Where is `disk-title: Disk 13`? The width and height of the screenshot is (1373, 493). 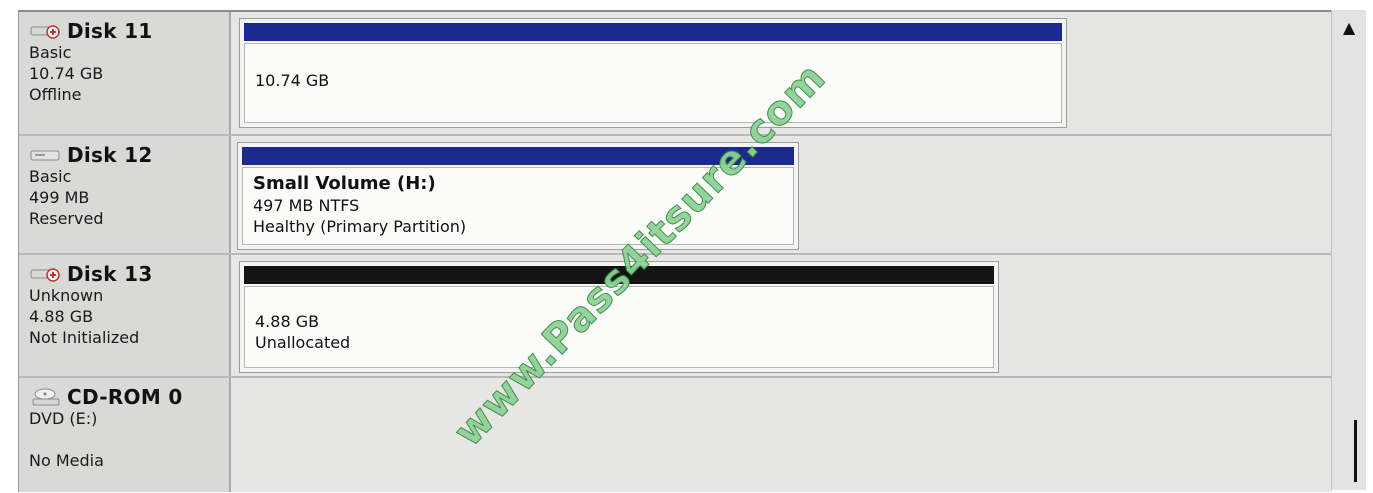 disk-title: Disk 13 is located at coordinates (110, 274).